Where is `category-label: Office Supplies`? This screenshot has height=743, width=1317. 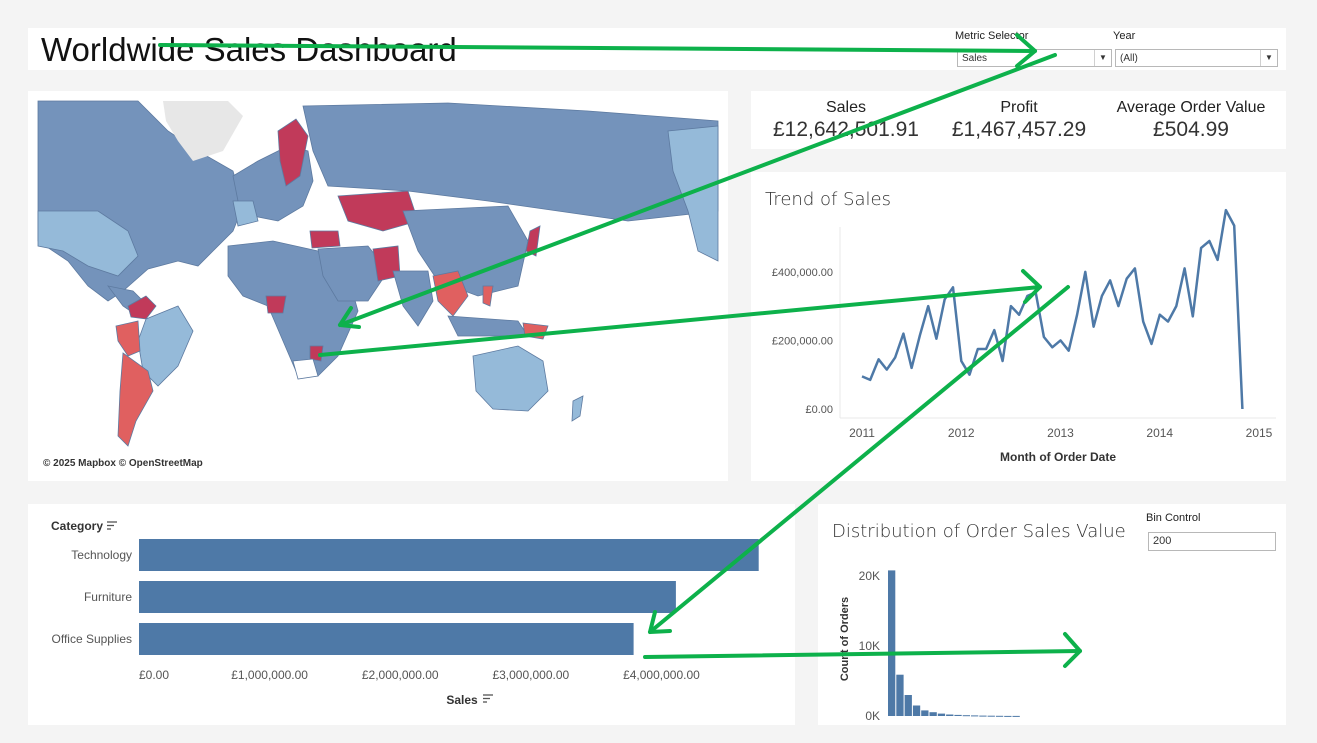
category-label: Office Supplies is located at coordinates (92, 639).